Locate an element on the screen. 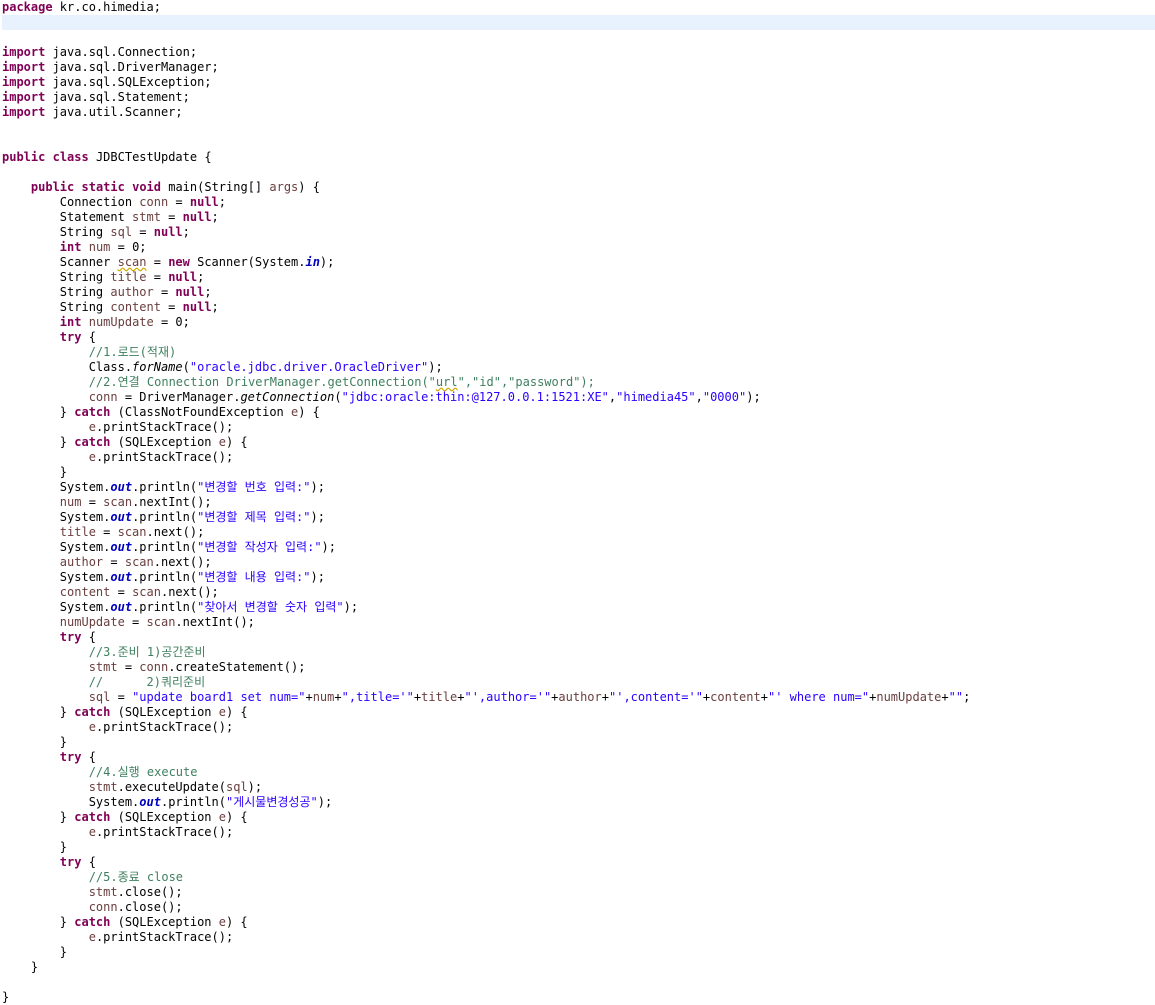 This screenshot has width=1155, height=1005. code-line: String sql = null; is located at coordinates (578, 232).